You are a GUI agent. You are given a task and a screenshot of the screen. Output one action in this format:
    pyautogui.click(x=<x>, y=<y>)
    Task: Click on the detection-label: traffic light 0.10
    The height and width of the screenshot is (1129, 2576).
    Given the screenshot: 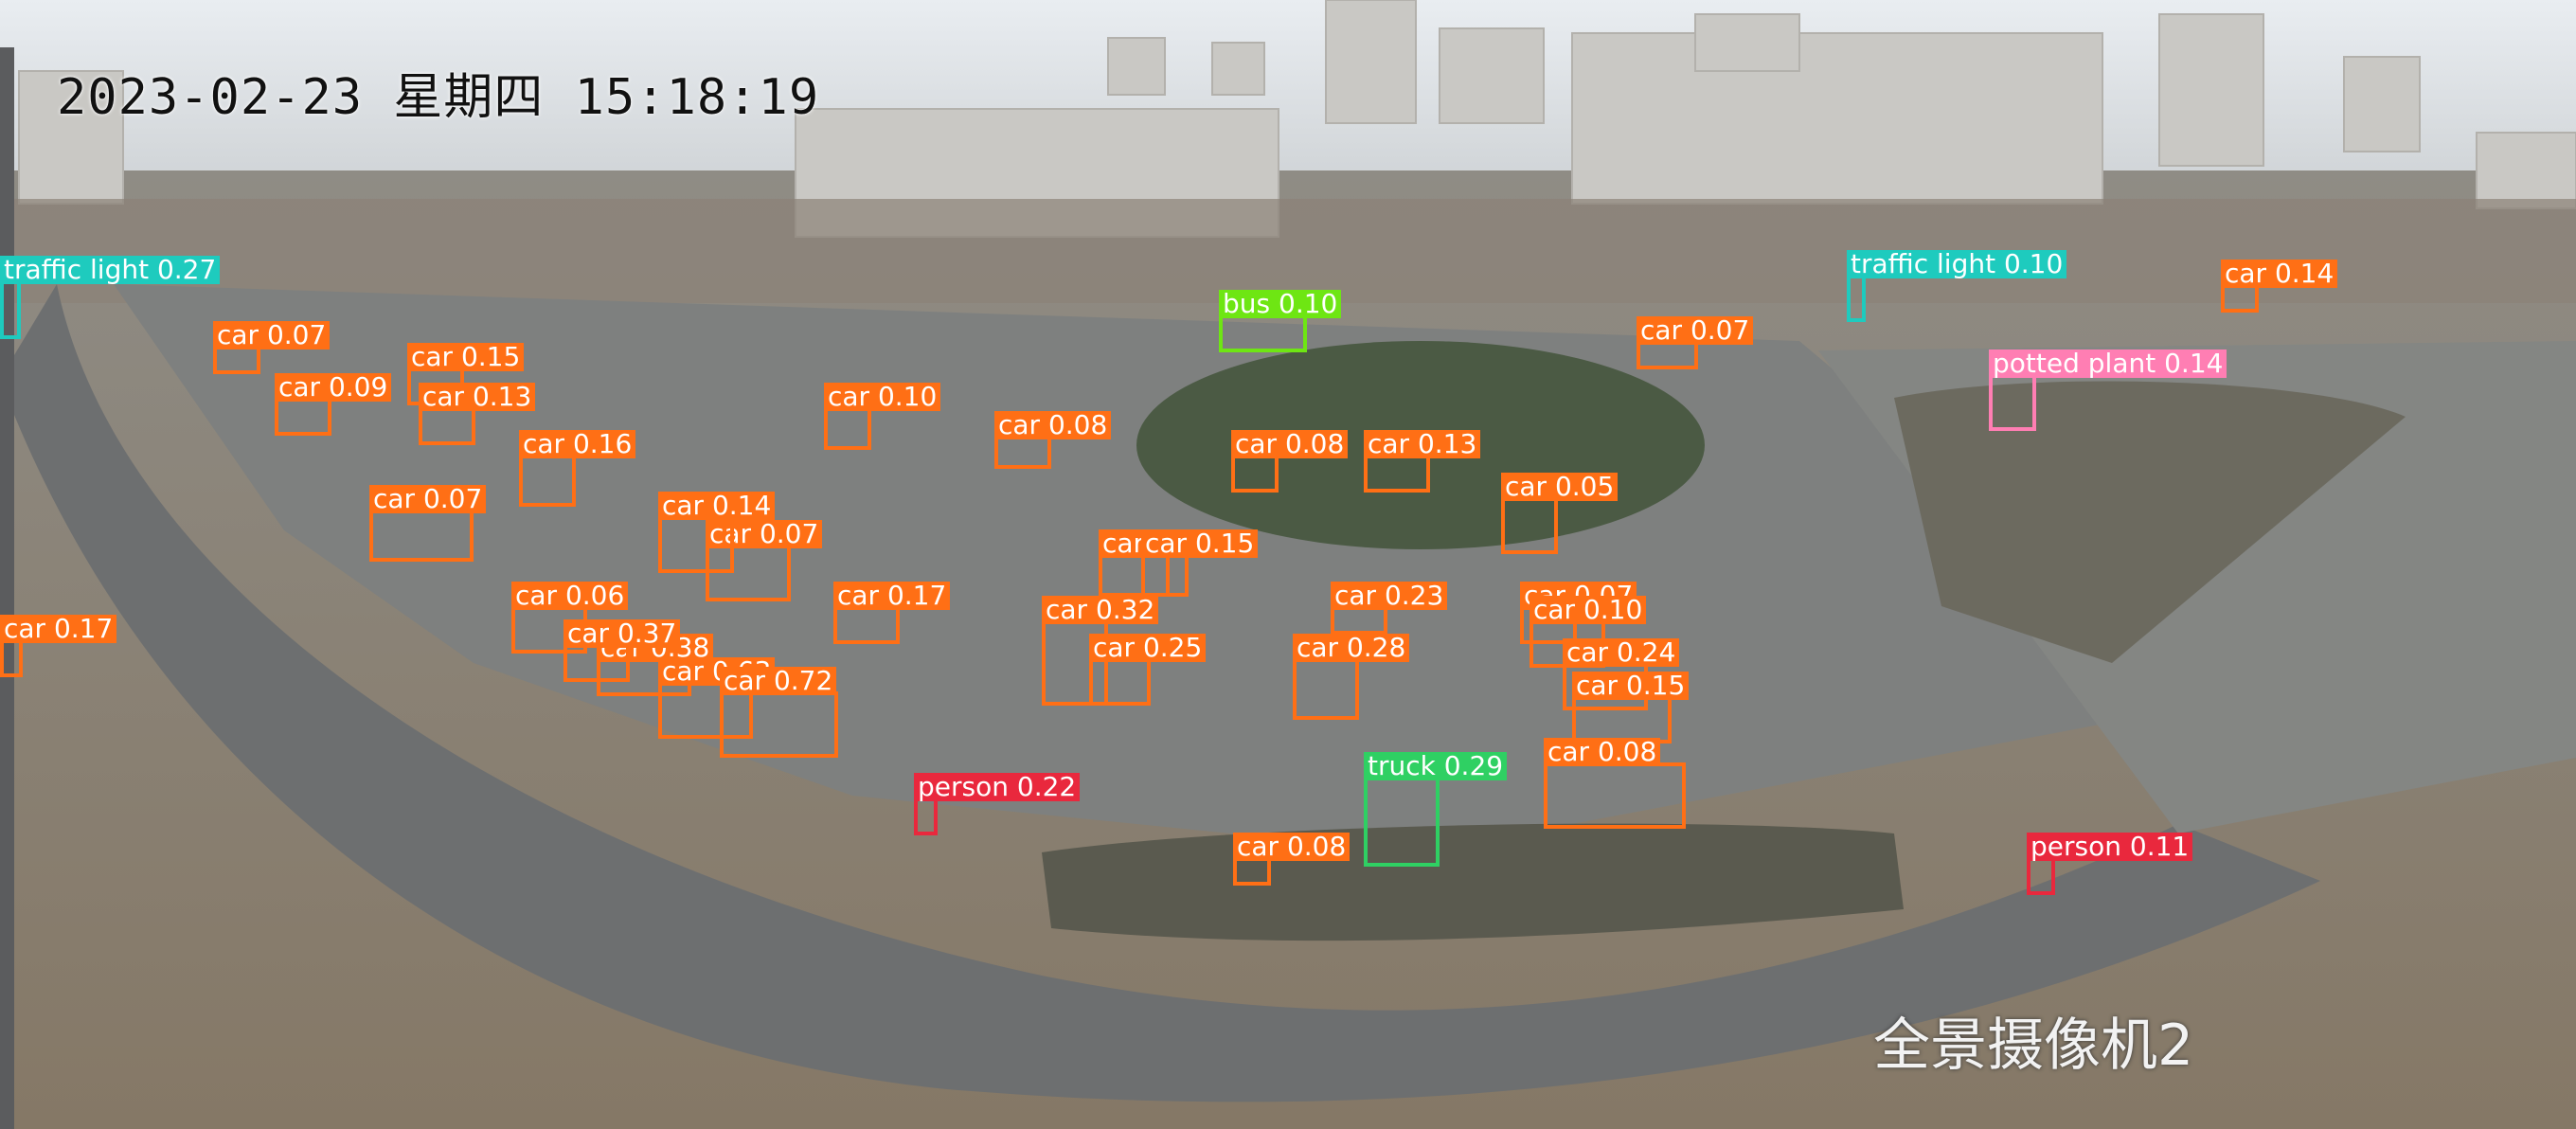 What is the action you would take?
    pyautogui.click(x=1957, y=264)
    